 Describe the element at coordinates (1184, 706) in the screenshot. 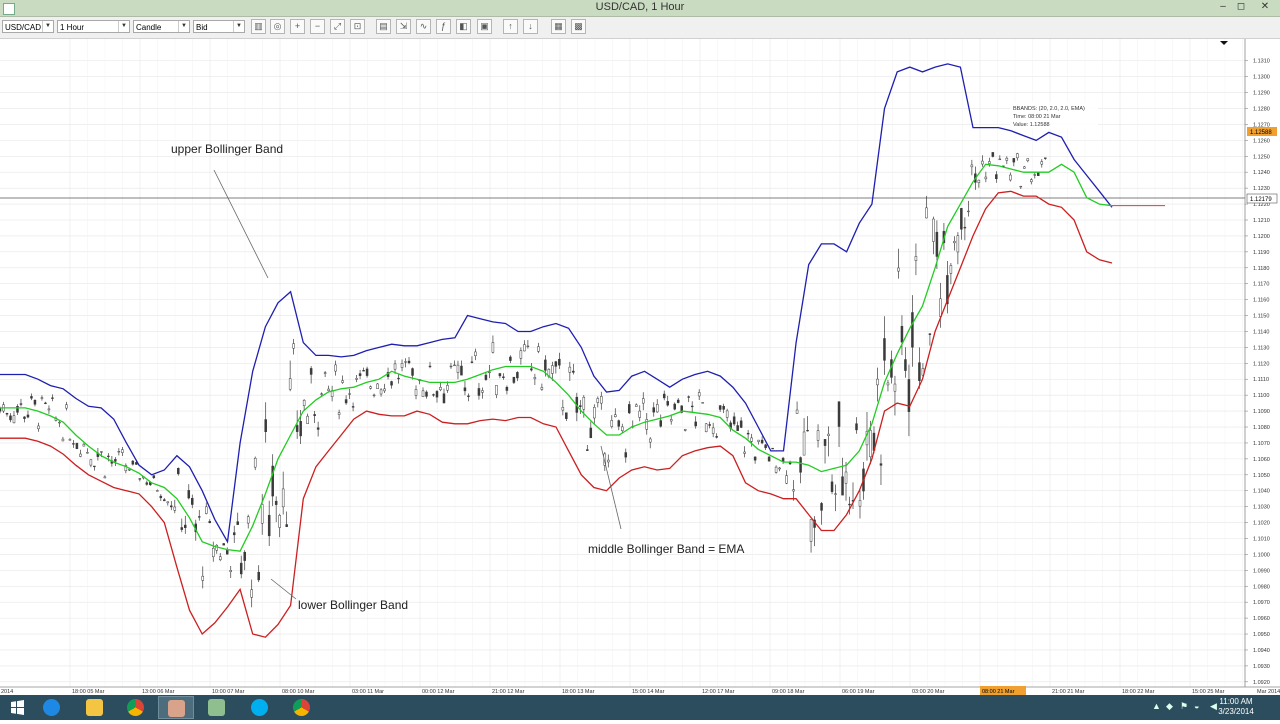

I see `flag-icon: ⚑` at that location.